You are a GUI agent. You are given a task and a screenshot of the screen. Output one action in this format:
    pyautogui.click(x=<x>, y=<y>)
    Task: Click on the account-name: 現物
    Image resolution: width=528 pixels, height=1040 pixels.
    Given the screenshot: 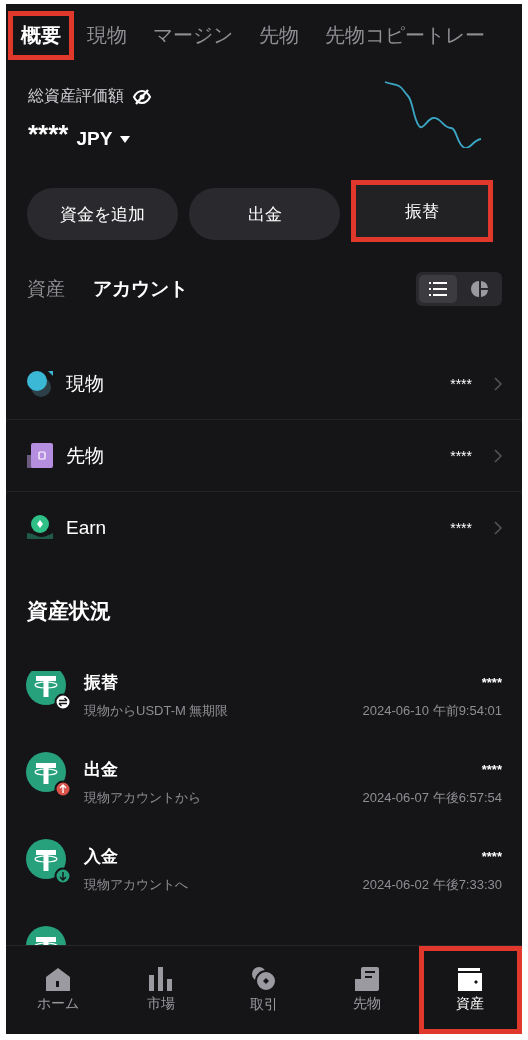 What is the action you would take?
    pyautogui.click(x=252, y=383)
    